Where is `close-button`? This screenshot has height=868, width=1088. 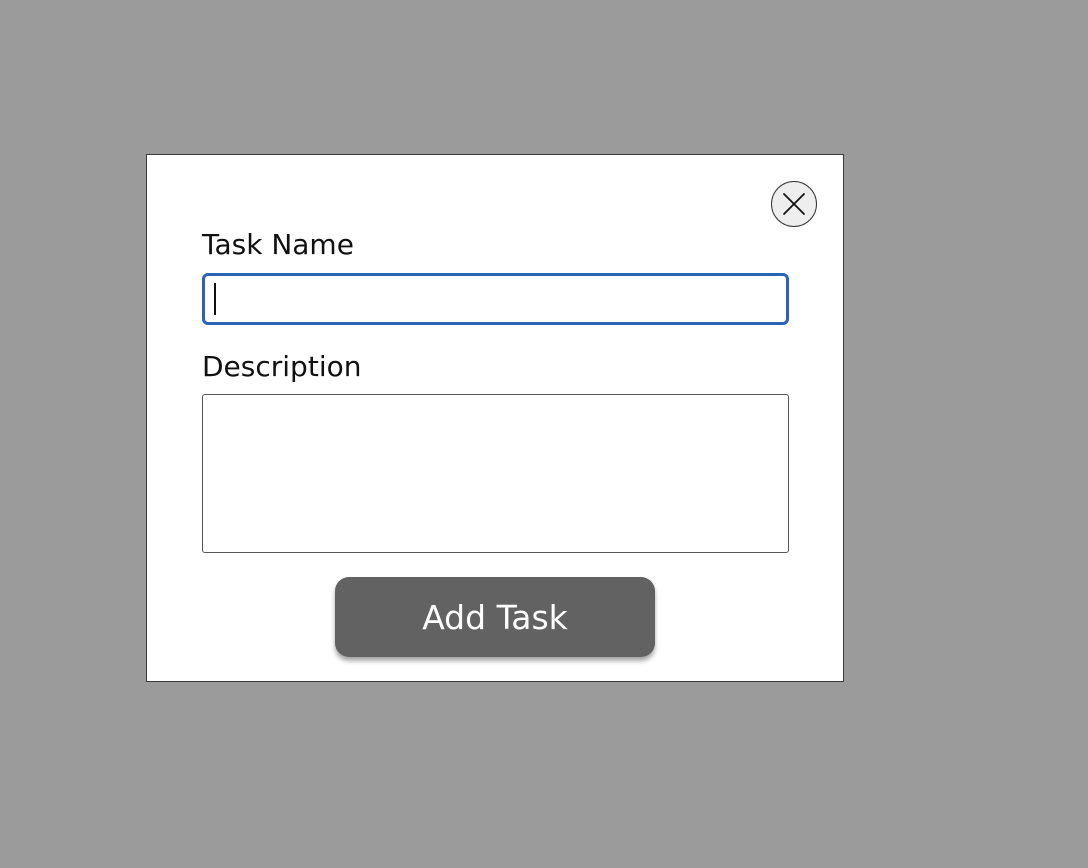
close-button is located at coordinates (794, 204).